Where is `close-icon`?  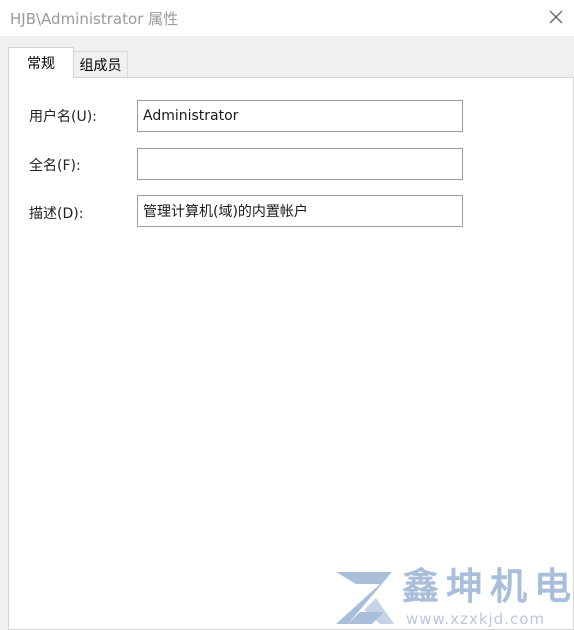
close-icon is located at coordinates (556, 17).